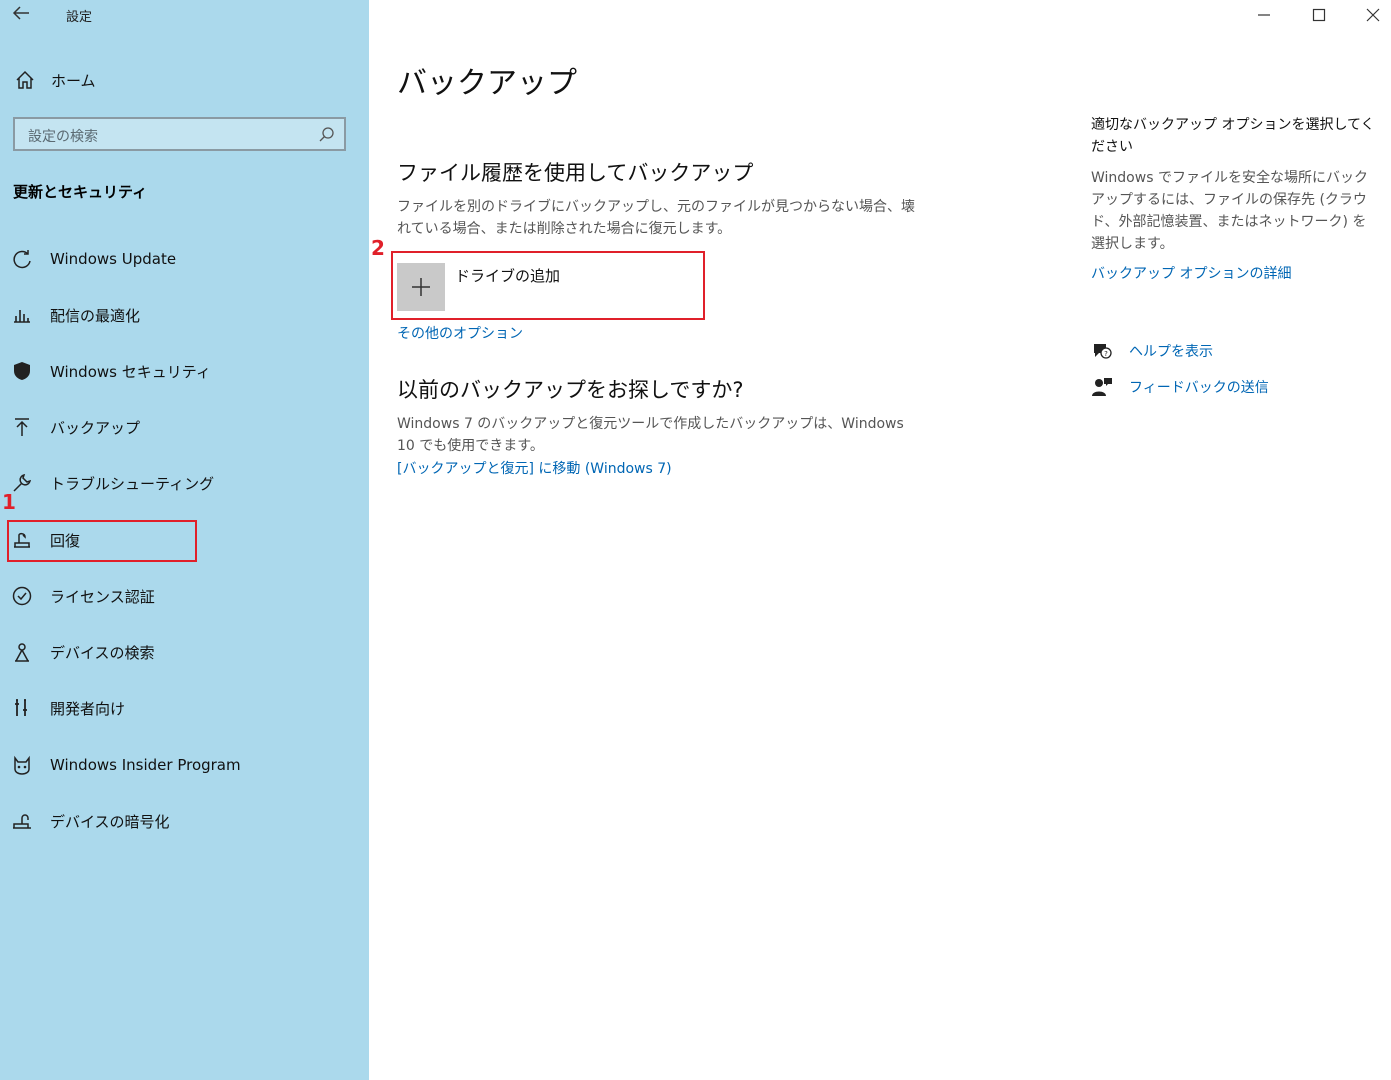 The height and width of the screenshot is (1080, 1391). What do you see at coordinates (1103, 351) in the screenshot?
I see `help-chat-icon: ?` at bounding box center [1103, 351].